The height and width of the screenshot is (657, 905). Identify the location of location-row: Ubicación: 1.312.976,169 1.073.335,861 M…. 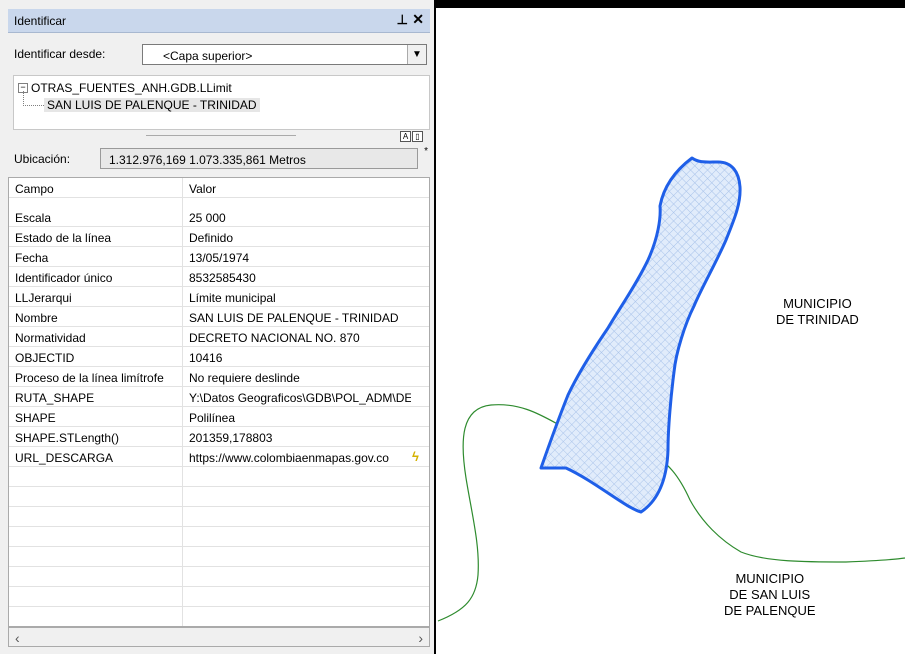
(219, 159).